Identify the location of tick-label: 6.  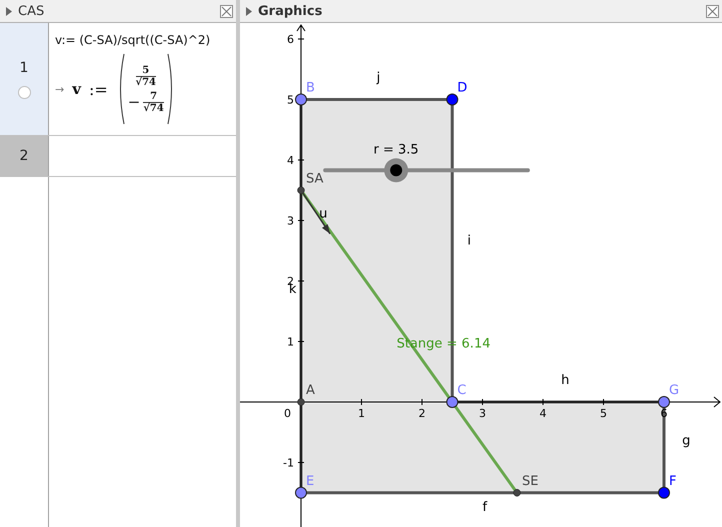
(290, 39).